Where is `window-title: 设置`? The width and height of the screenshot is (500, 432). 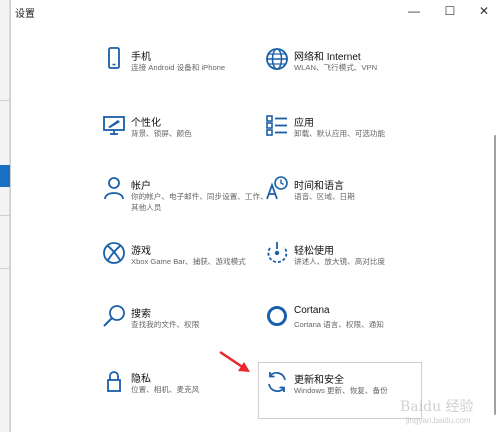
window-title: 设置 is located at coordinates (25, 14).